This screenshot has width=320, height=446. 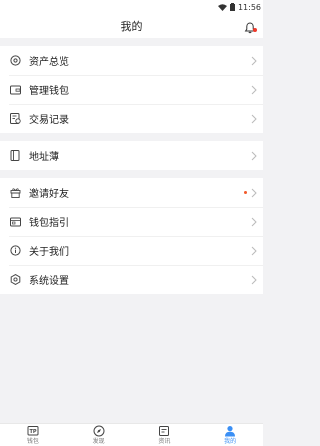 What do you see at coordinates (49, 120) in the screenshot?
I see `menu-item-label: 交易记录` at bounding box center [49, 120].